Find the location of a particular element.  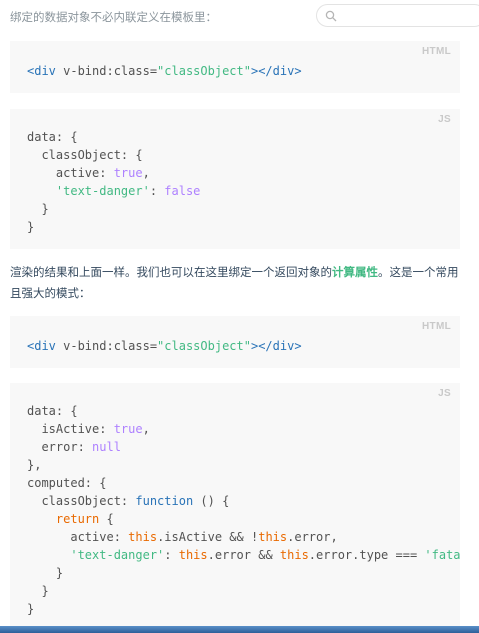

search-box is located at coordinates (397, 15).